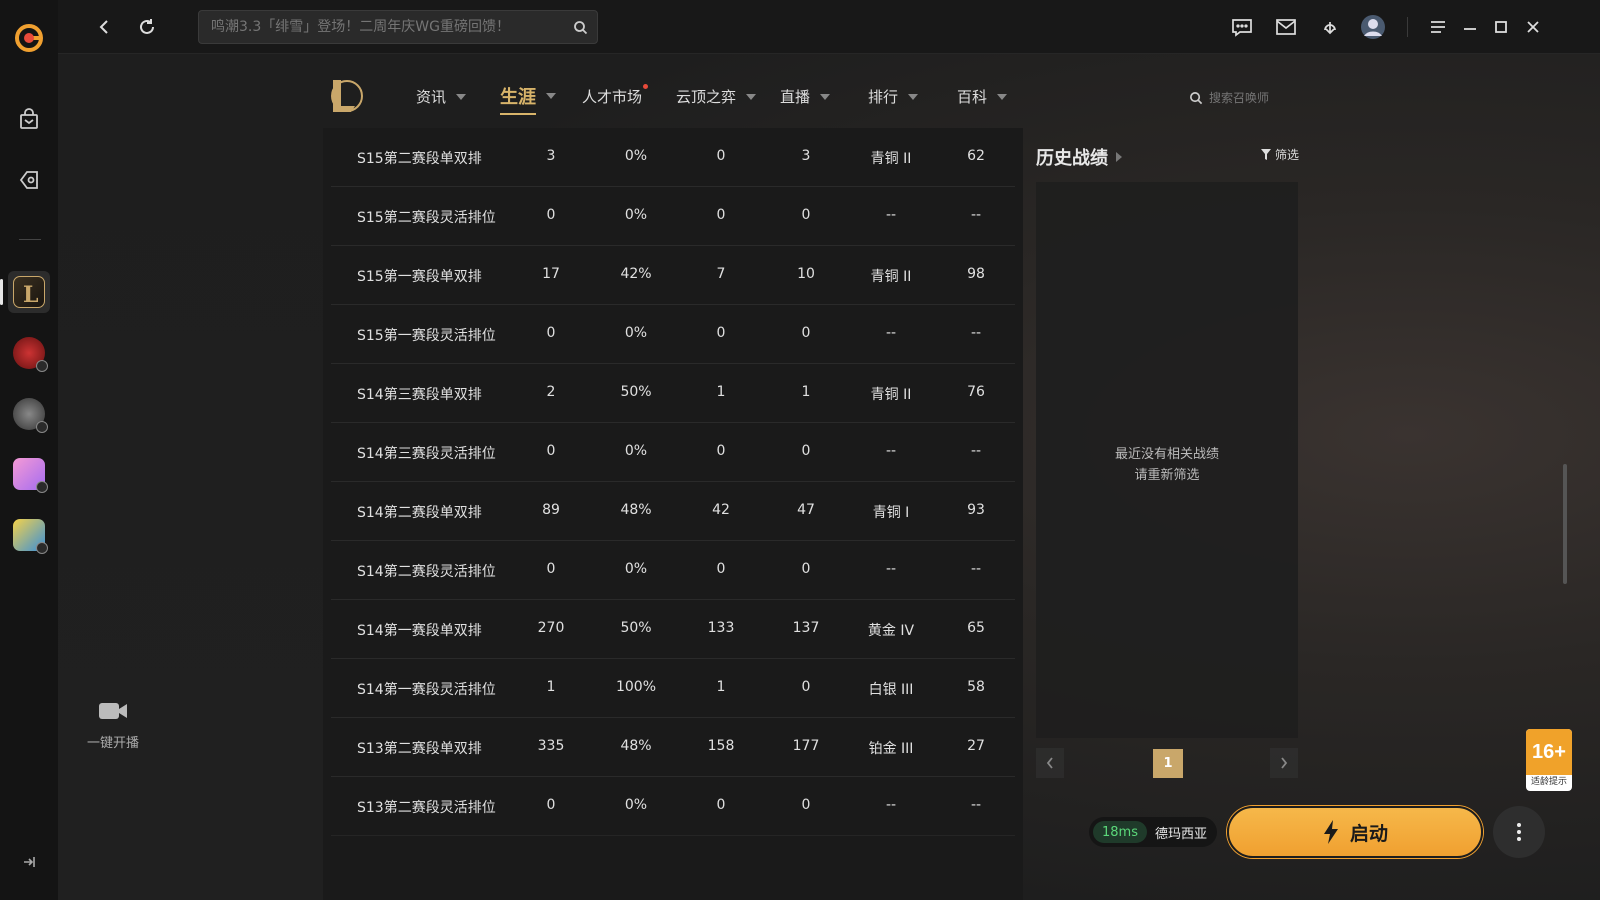  What do you see at coordinates (636, 274) in the screenshot?
I see `cell: 42%` at bounding box center [636, 274].